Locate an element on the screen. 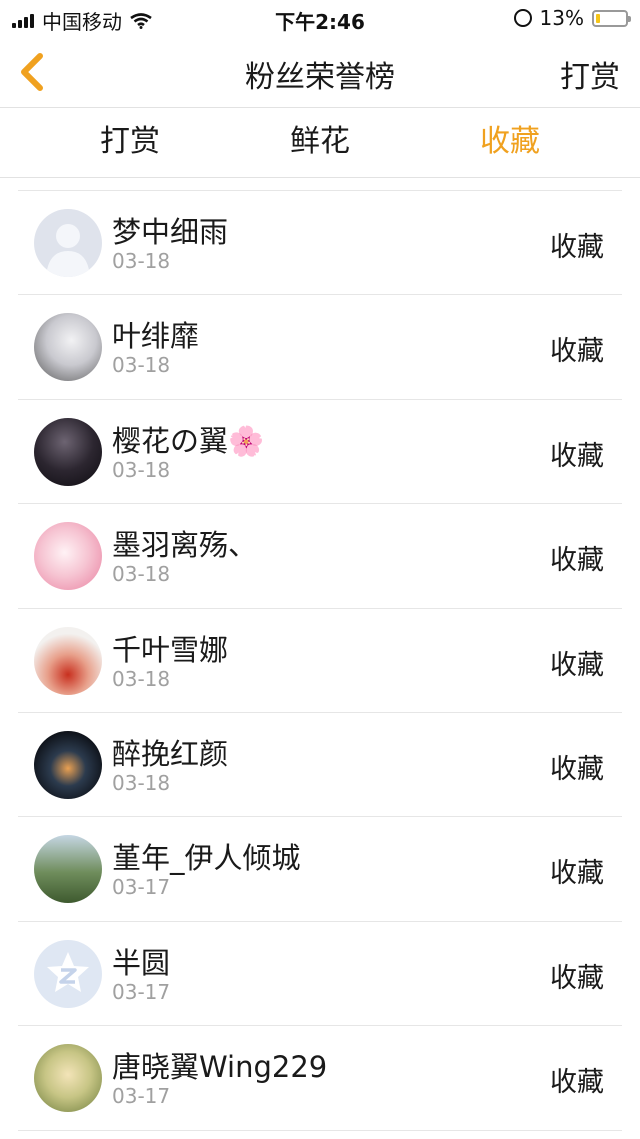 Image resolution: width=640 pixels, height=1139 pixels. tab-collect: 收藏 is located at coordinates (510, 142).